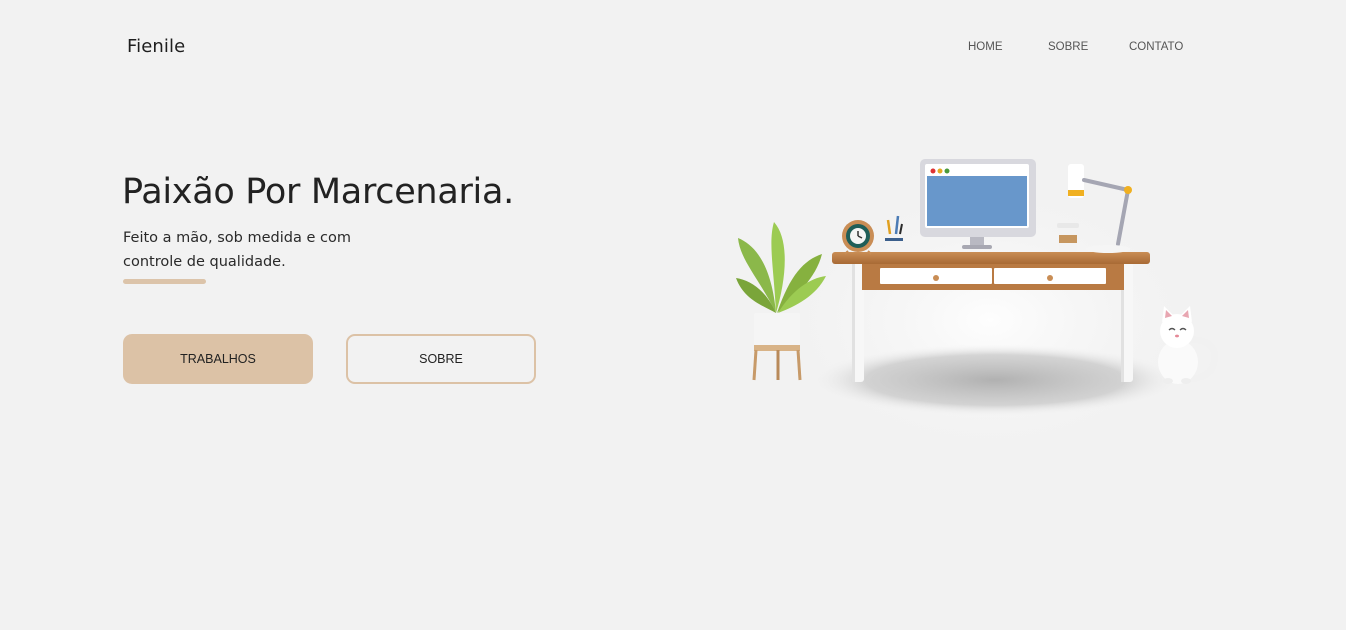 The image size is (1346, 630). Describe the element at coordinates (156, 46) in the screenshot. I see `brand-logo: Fienile` at that location.